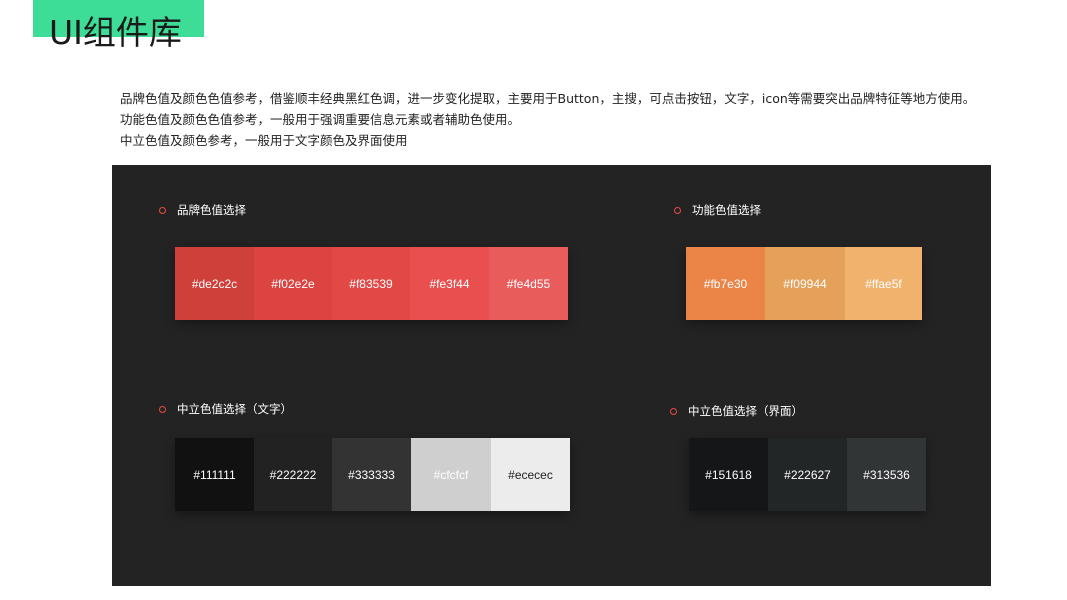 The width and height of the screenshot is (1067, 600). I want to click on color-swatch: #222222, so click(293, 474).